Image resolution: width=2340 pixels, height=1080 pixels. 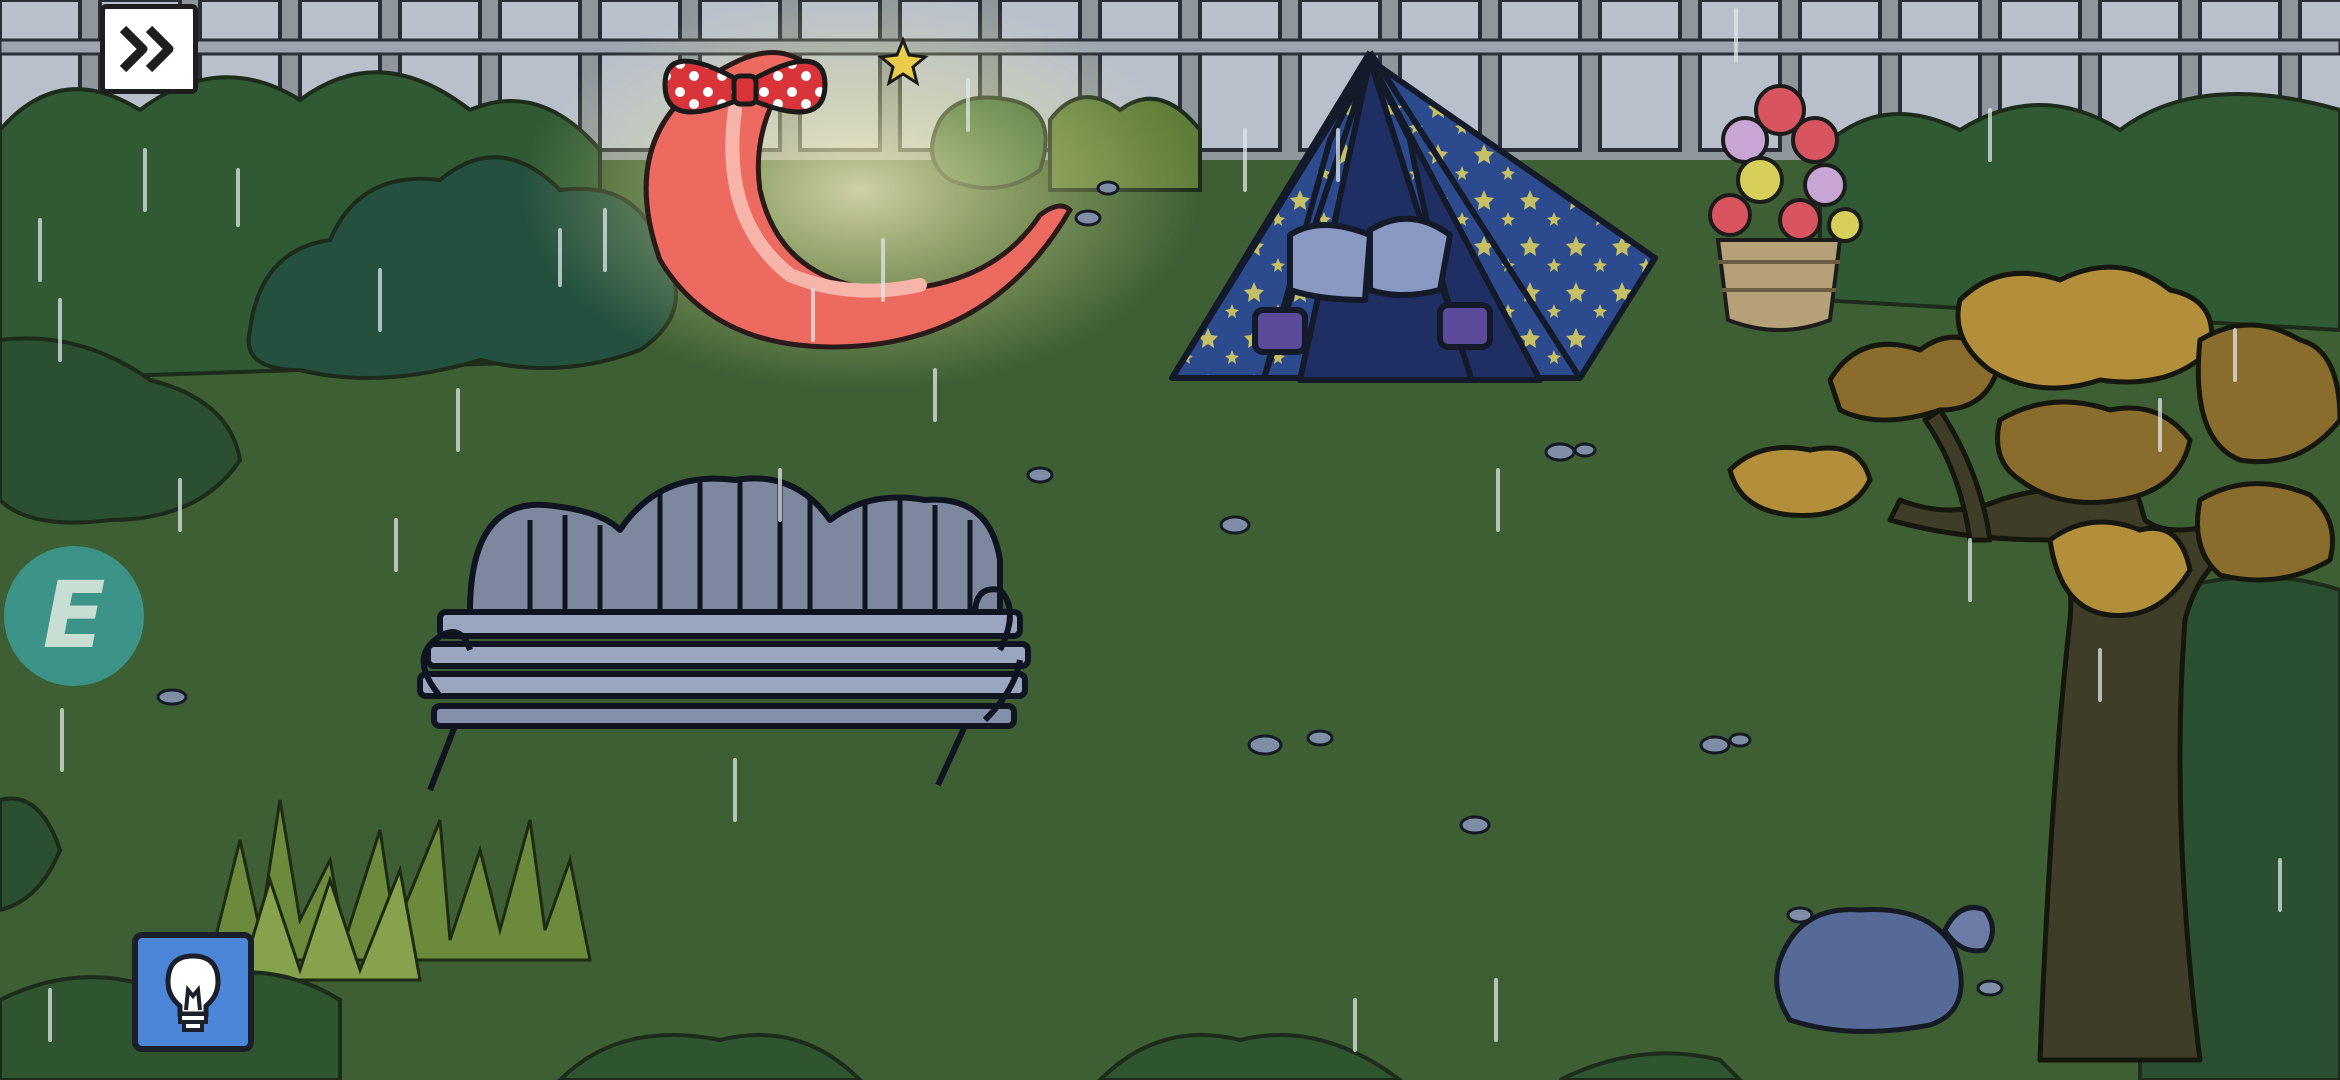 I want to click on badge-letter: E, so click(x=74, y=615).